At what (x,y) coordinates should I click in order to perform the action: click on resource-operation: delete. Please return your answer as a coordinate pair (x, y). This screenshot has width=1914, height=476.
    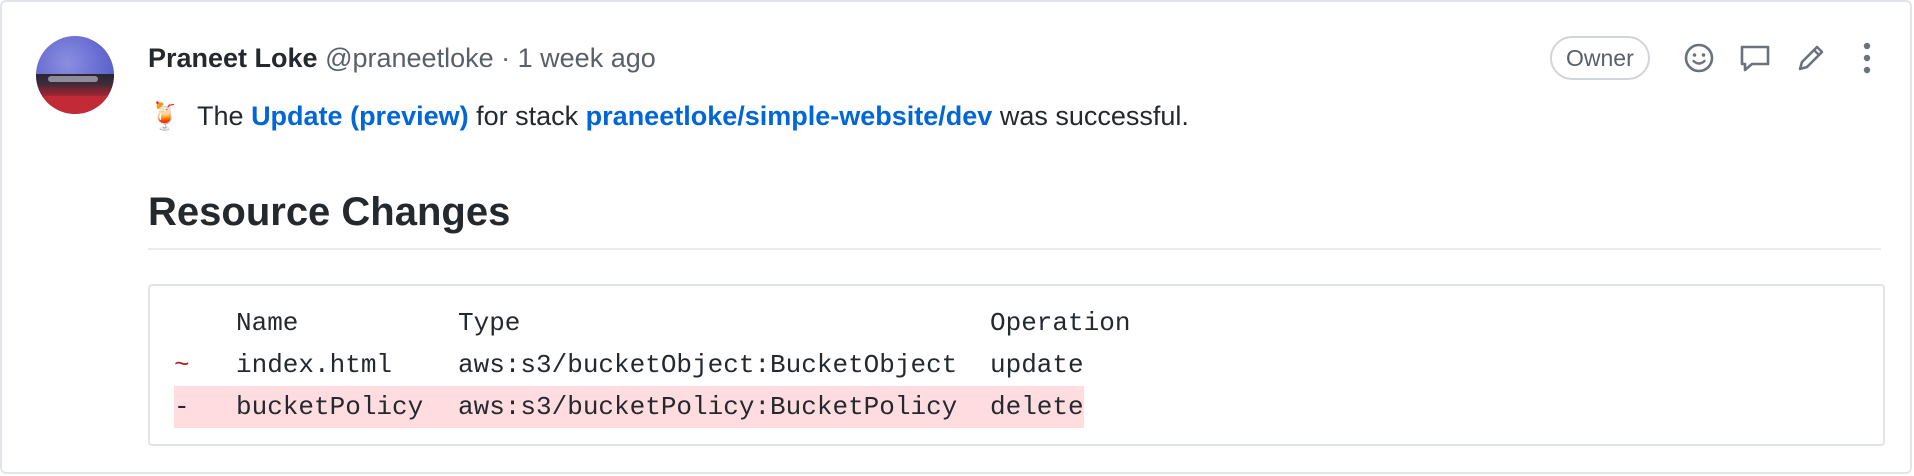
    Looking at the image, I should click on (1037, 407).